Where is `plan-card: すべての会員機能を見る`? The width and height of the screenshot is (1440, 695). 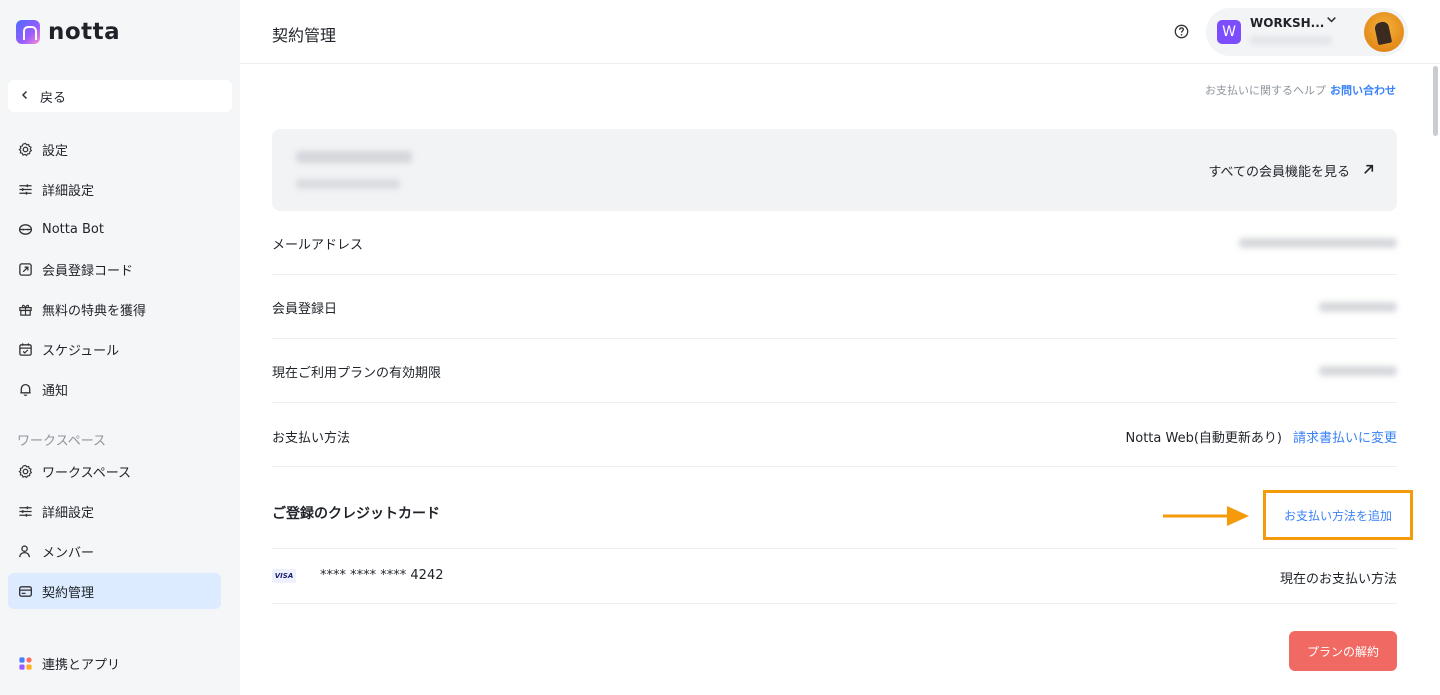
plan-card: すべての会員機能を見る is located at coordinates (834, 170).